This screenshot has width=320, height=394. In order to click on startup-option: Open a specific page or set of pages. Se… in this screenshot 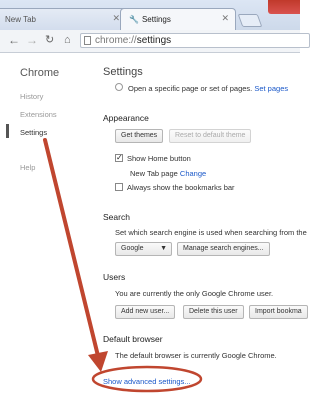, I will do `click(208, 88)`.